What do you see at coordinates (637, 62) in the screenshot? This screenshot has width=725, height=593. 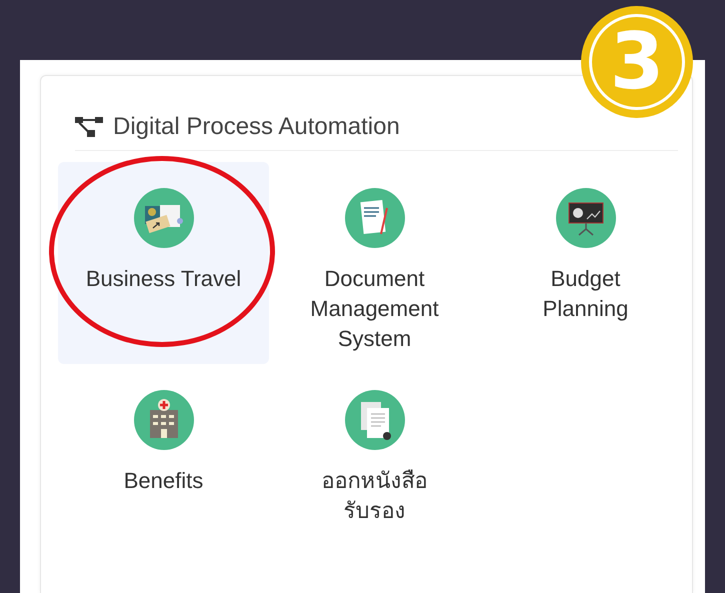 I see `step-number: 3` at bounding box center [637, 62].